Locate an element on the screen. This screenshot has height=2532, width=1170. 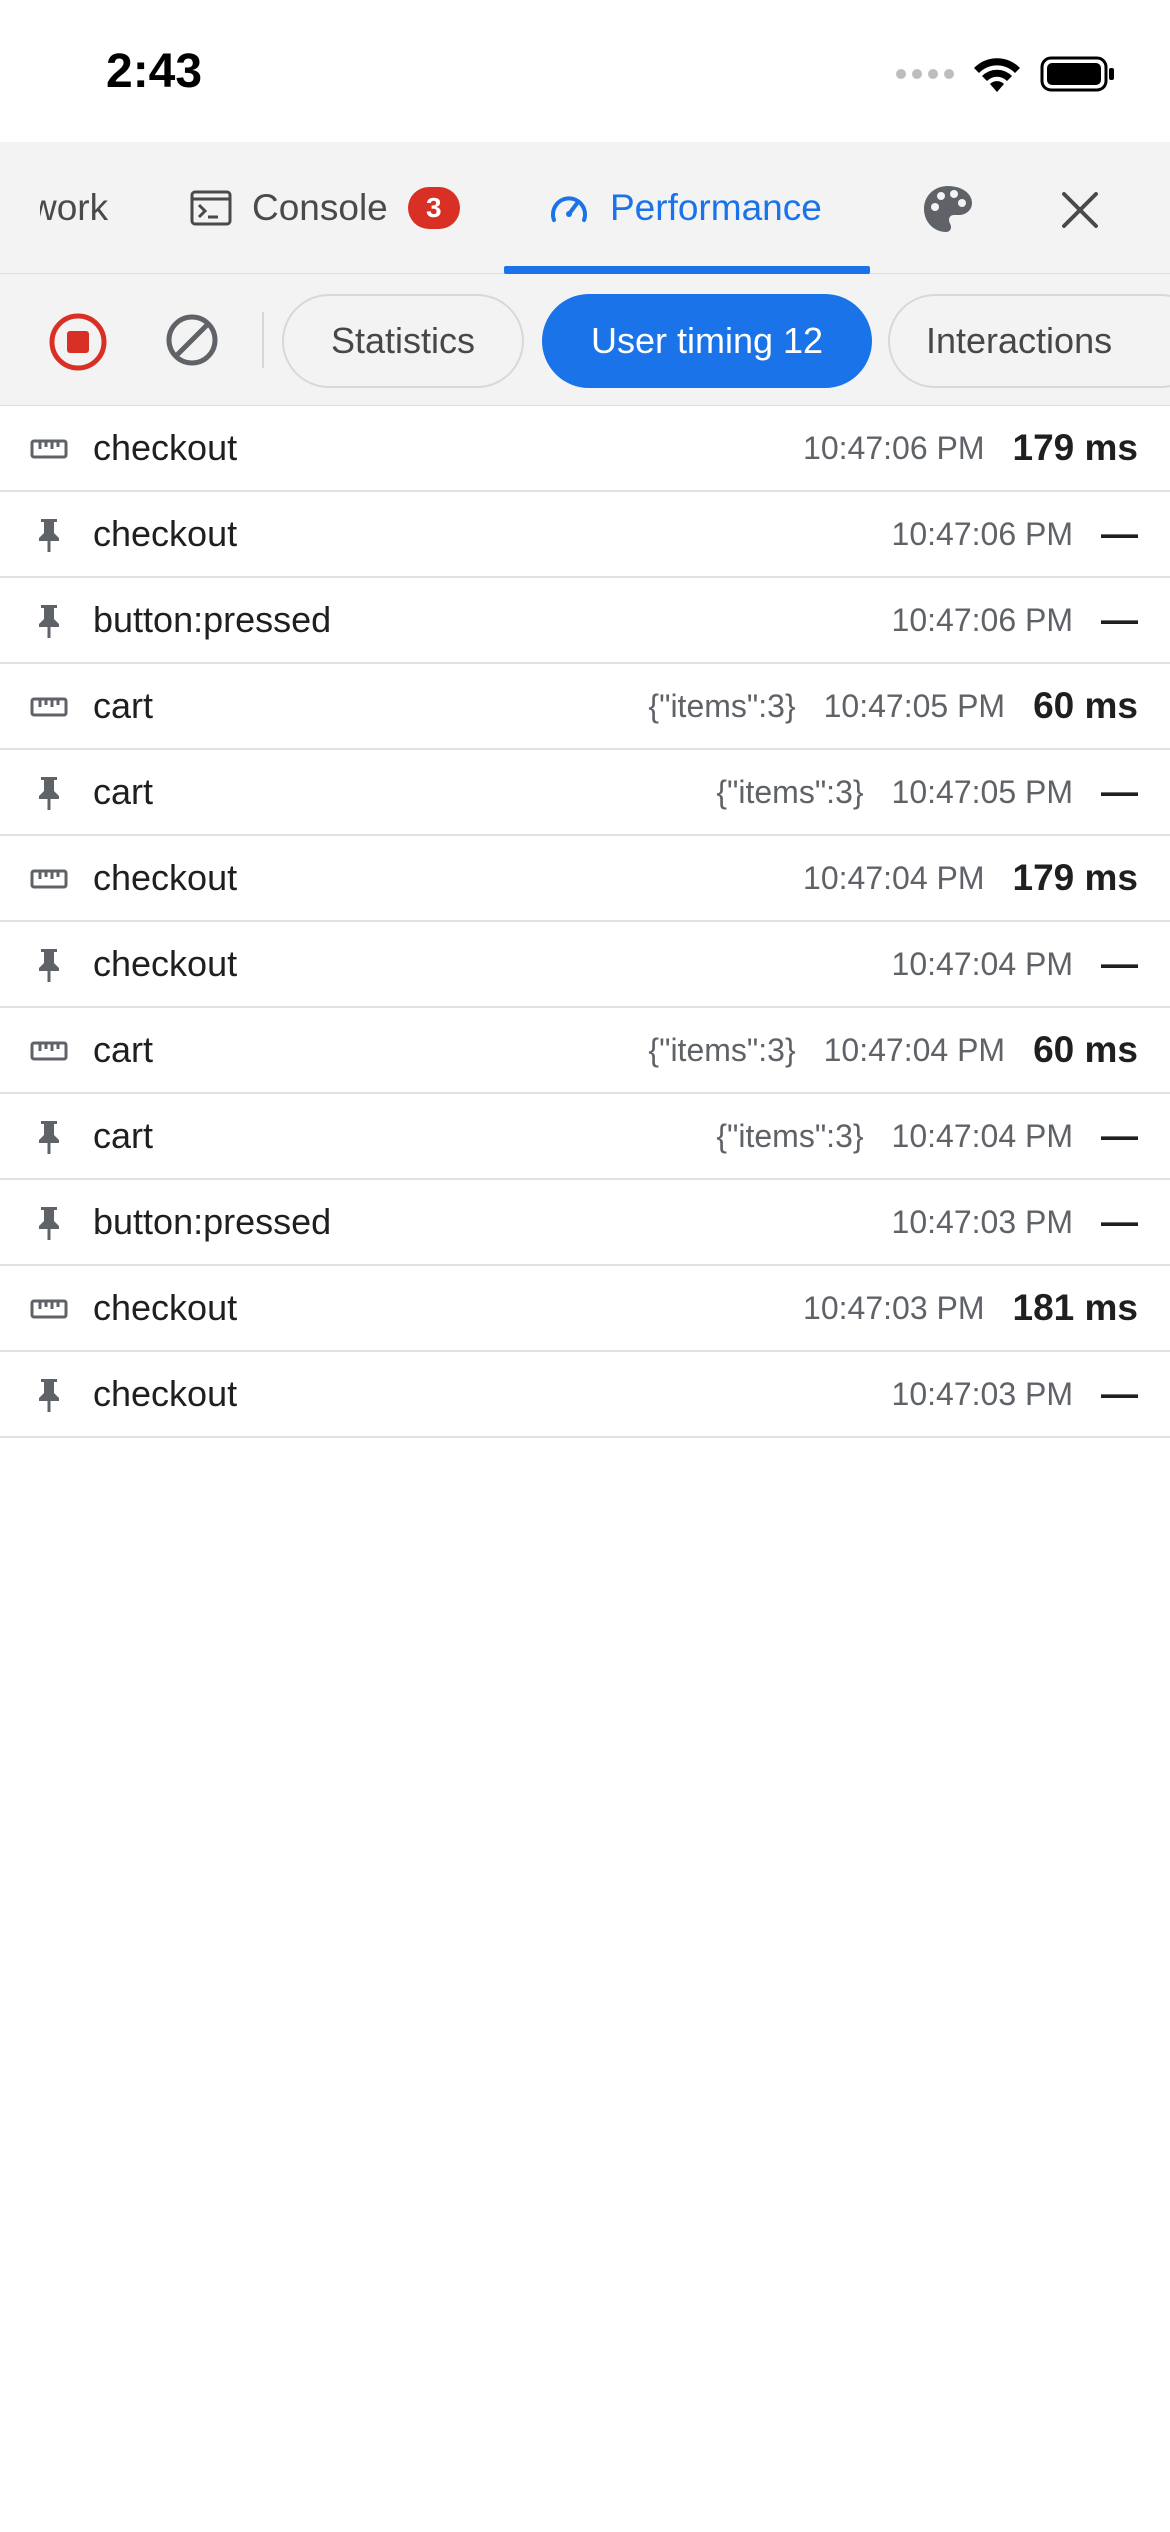
performance-toolbar: Statistics User timing 12 Interactions is located at coordinates (585, 340).